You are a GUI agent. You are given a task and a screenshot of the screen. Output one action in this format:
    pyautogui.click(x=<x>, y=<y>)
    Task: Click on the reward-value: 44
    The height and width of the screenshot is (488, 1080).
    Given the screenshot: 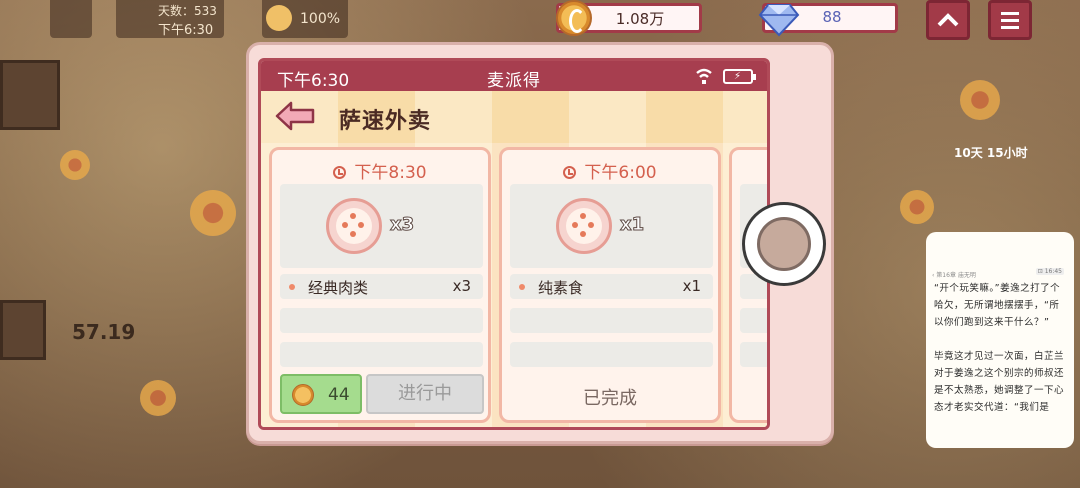 What is the action you would take?
    pyautogui.click(x=339, y=395)
    